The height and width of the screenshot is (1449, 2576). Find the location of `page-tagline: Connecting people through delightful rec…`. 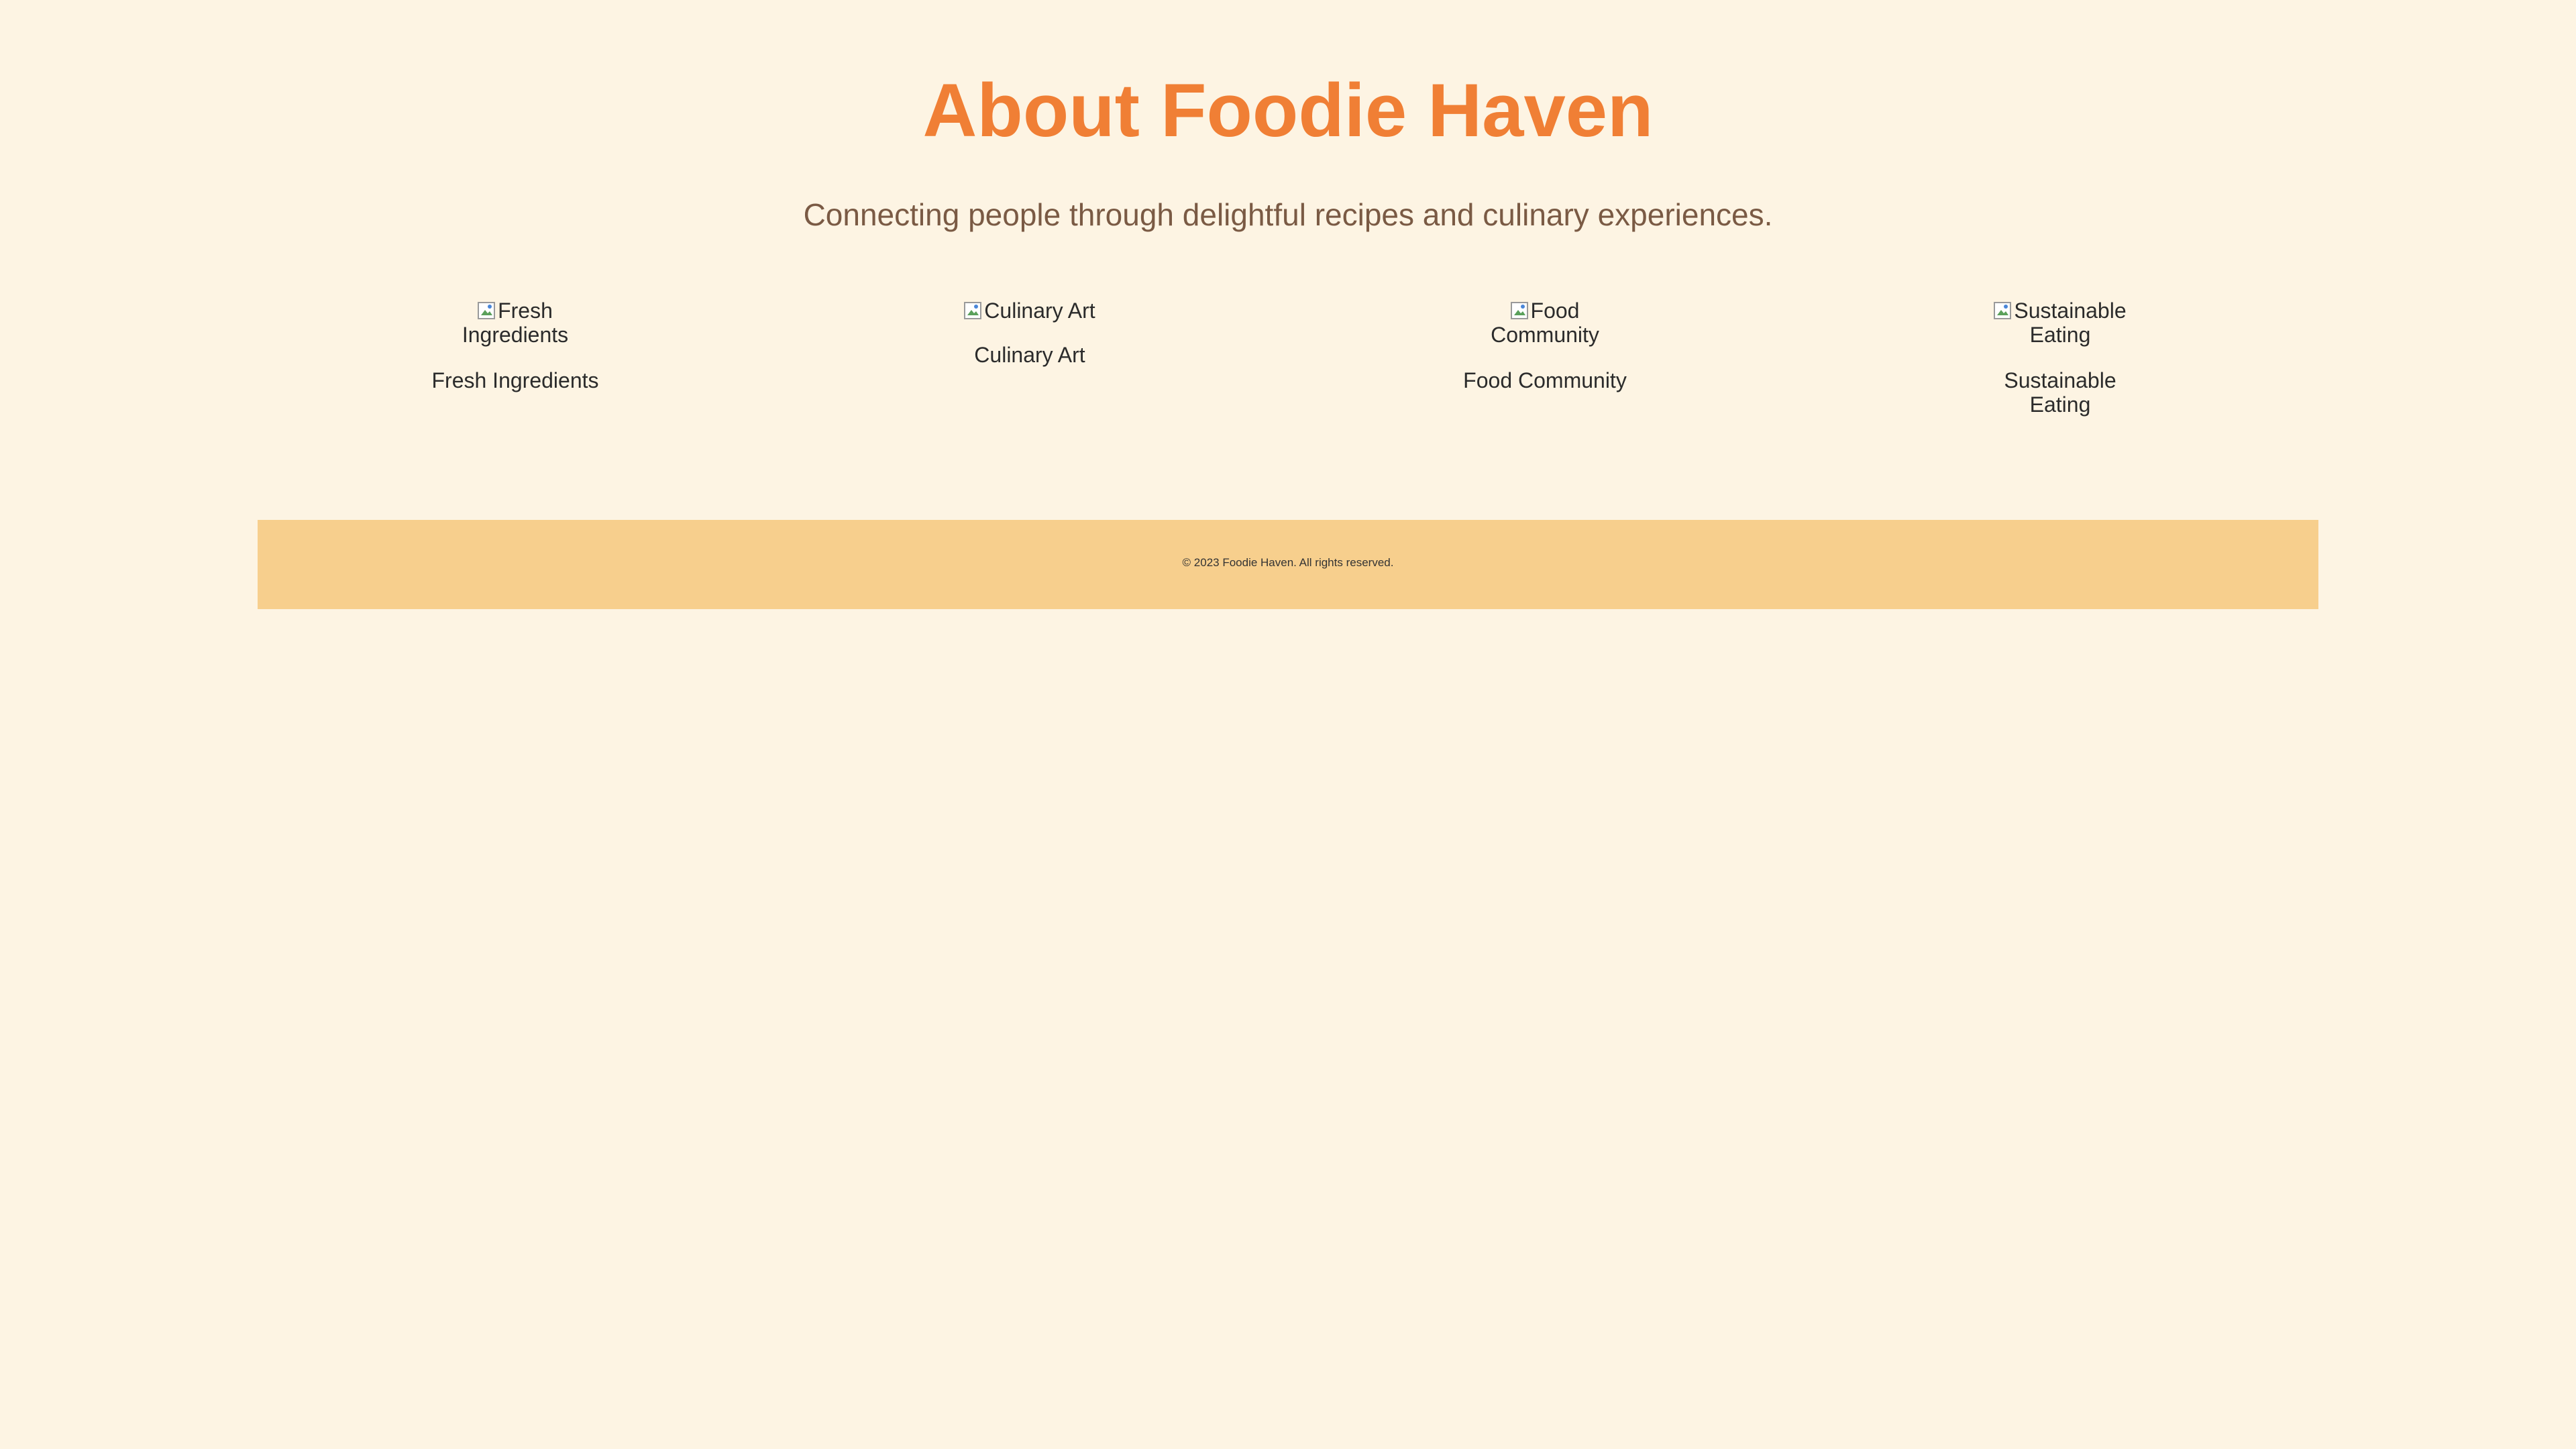

page-tagline: Connecting people through delightful rec… is located at coordinates (1288, 214).